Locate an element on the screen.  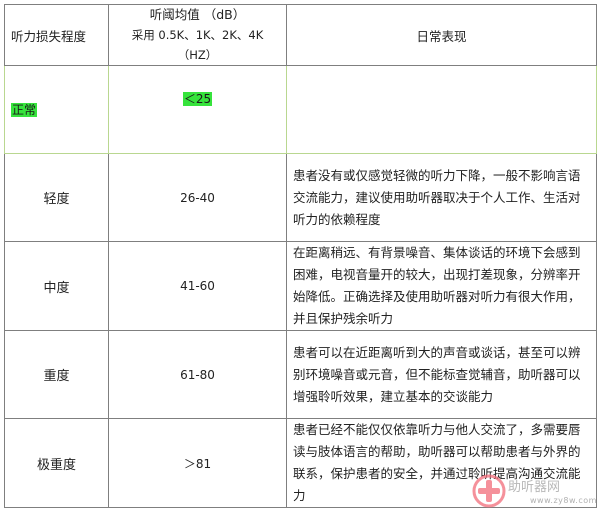
header-degree: 听力损失程度 is located at coordinates (56, 35).